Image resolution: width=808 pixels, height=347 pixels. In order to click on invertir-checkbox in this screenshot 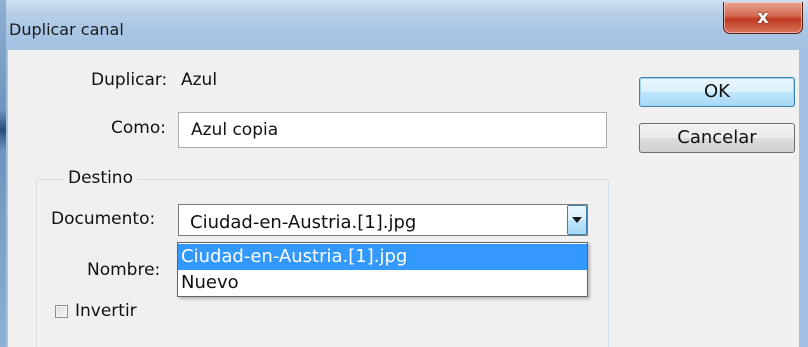, I will do `click(61, 311)`.